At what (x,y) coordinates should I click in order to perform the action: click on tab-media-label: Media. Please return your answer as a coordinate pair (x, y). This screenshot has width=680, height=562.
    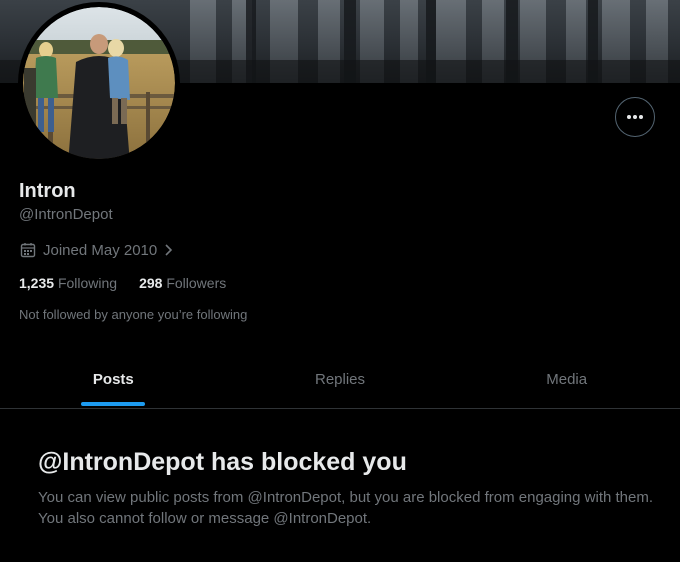
    Looking at the image, I should click on (567, 379).